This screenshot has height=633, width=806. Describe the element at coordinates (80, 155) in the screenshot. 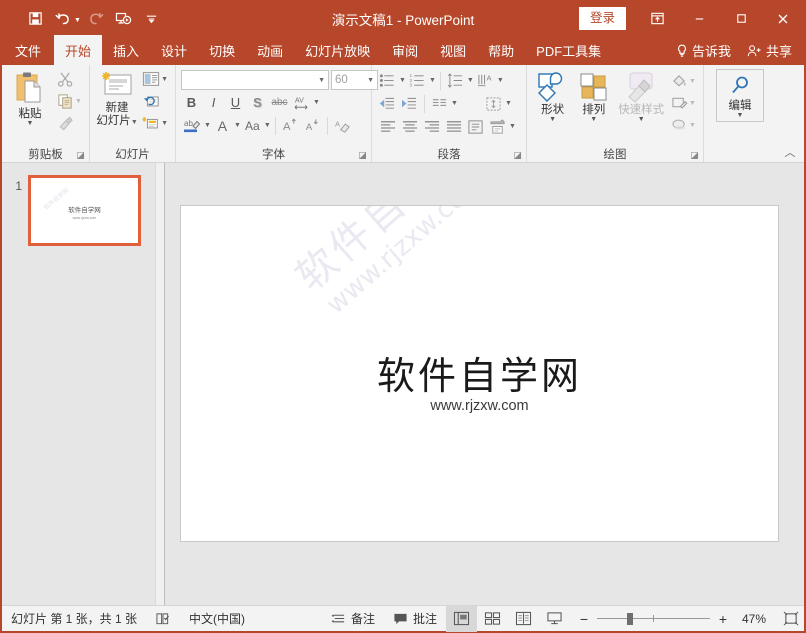

I see `clipboard-dialog-launcher: ◪` at that location.